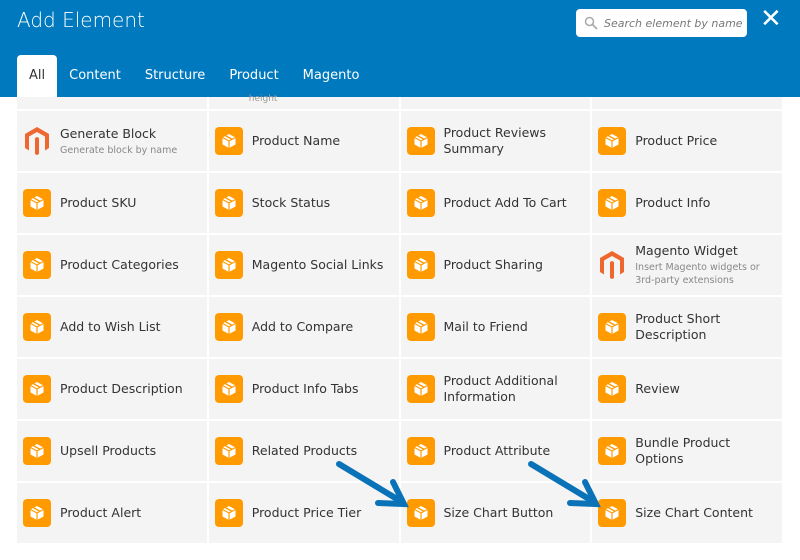 The width and height of the screenshot is (800, 560). What do you see at coordinates (687, 389) in the screenshot?
I see `element-item: Review` at bounding box center [687, 389].